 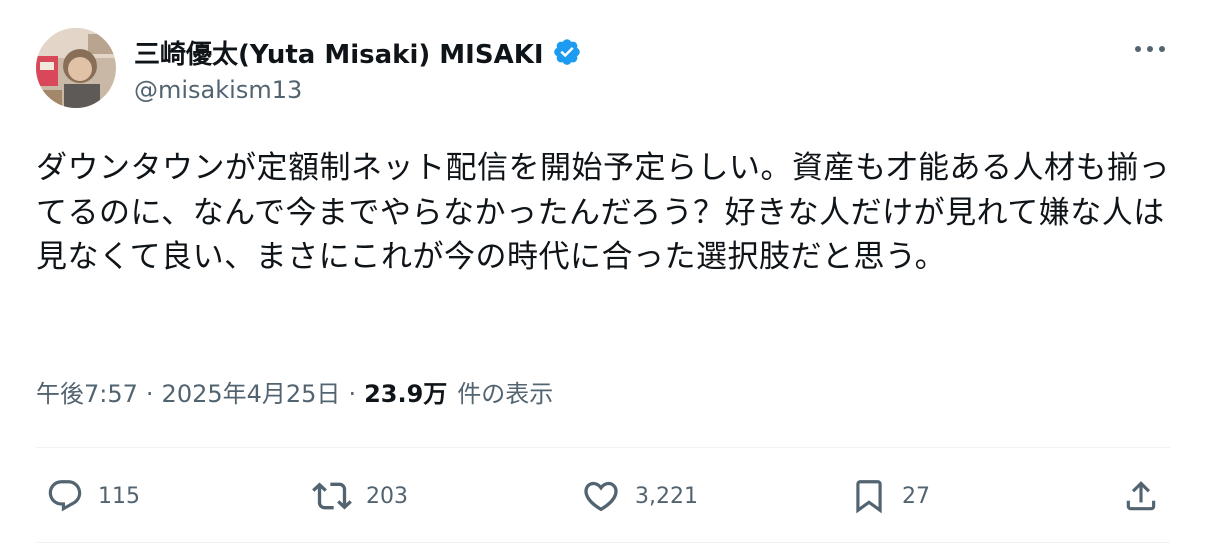 I want to click on reply-button: 115, so click(x=93, y=496).